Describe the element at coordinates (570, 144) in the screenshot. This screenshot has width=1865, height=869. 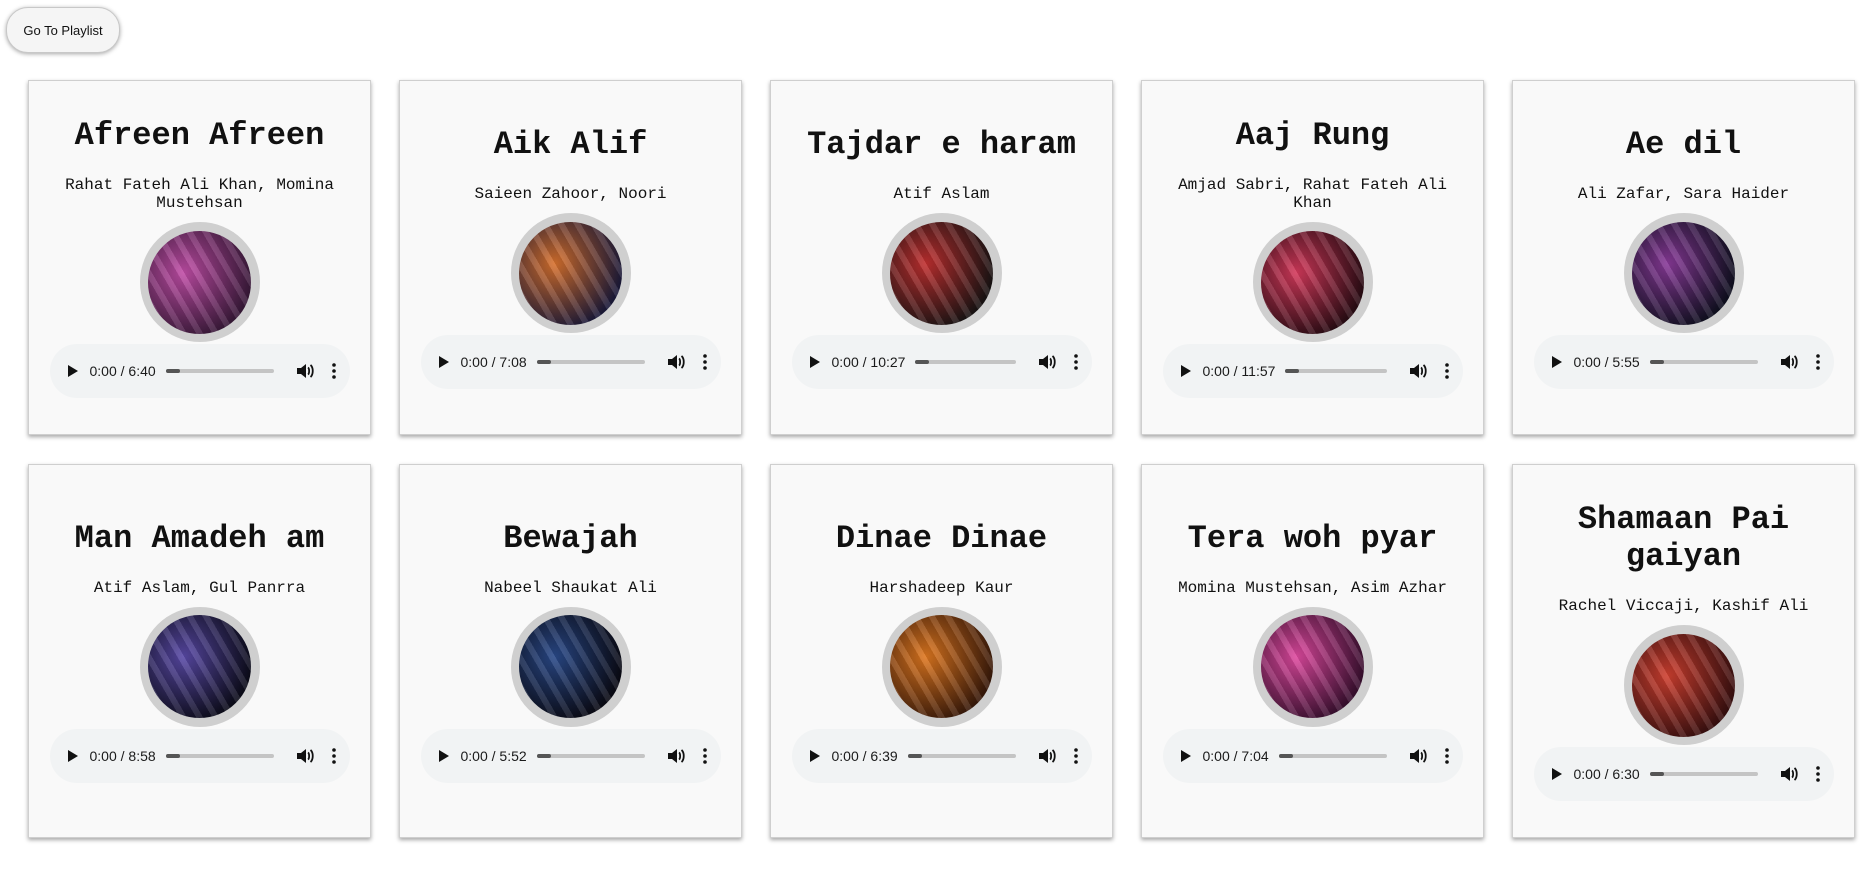
I see `song-title: Aik Alif` at that location.